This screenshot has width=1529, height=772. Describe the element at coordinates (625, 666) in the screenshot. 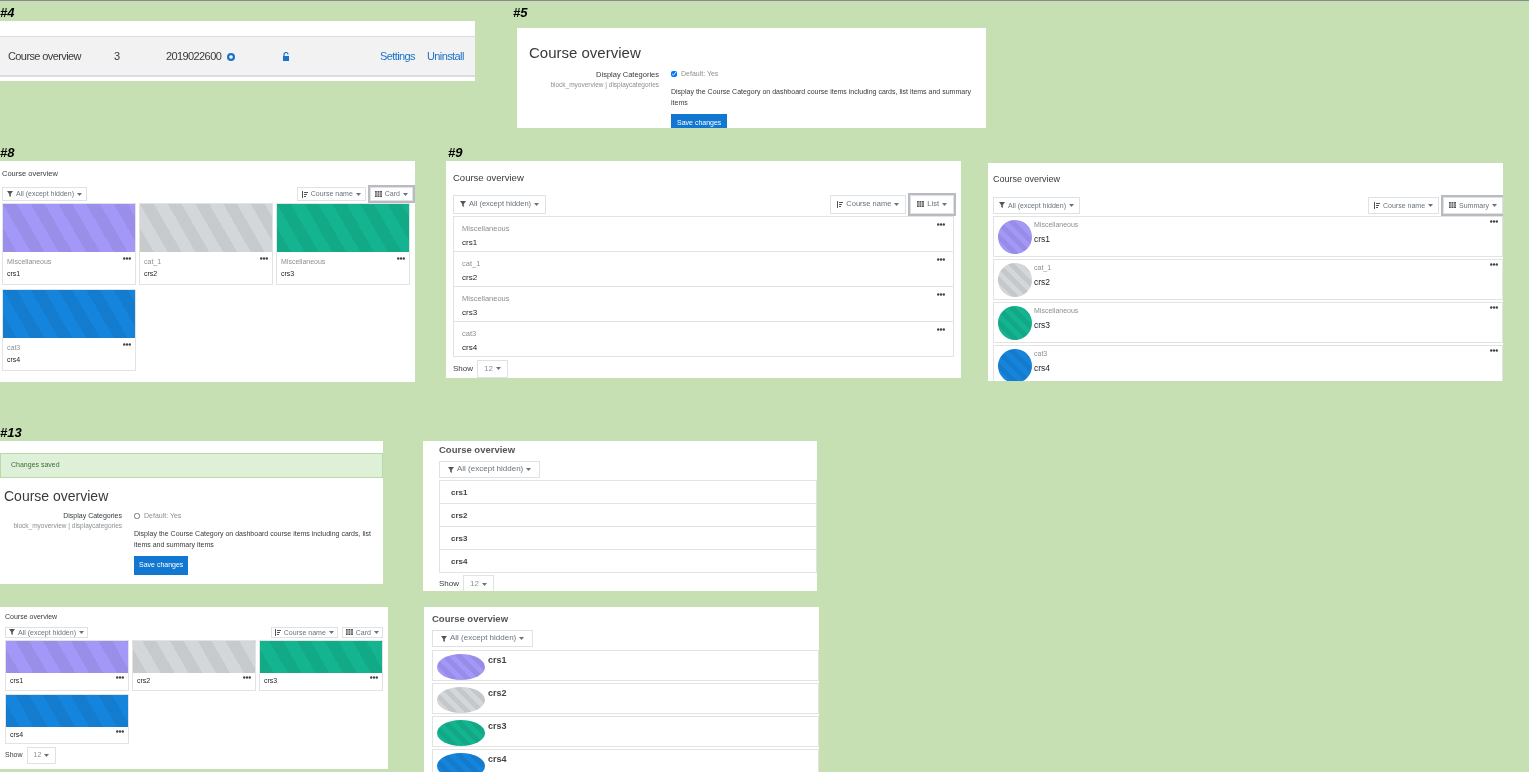

I see `course-summary-item: crs1` at that location.